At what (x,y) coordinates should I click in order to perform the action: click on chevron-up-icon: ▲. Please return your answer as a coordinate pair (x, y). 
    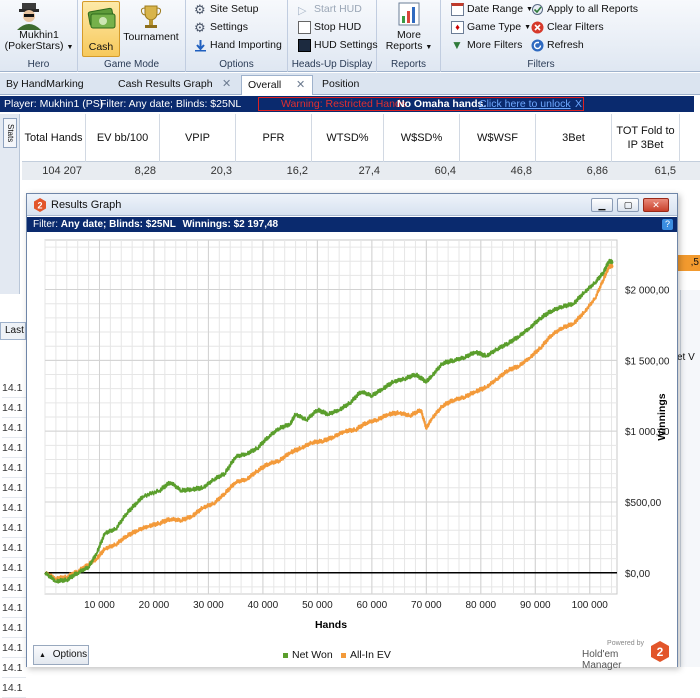
    Looking at the image, I should click on (42, 655).